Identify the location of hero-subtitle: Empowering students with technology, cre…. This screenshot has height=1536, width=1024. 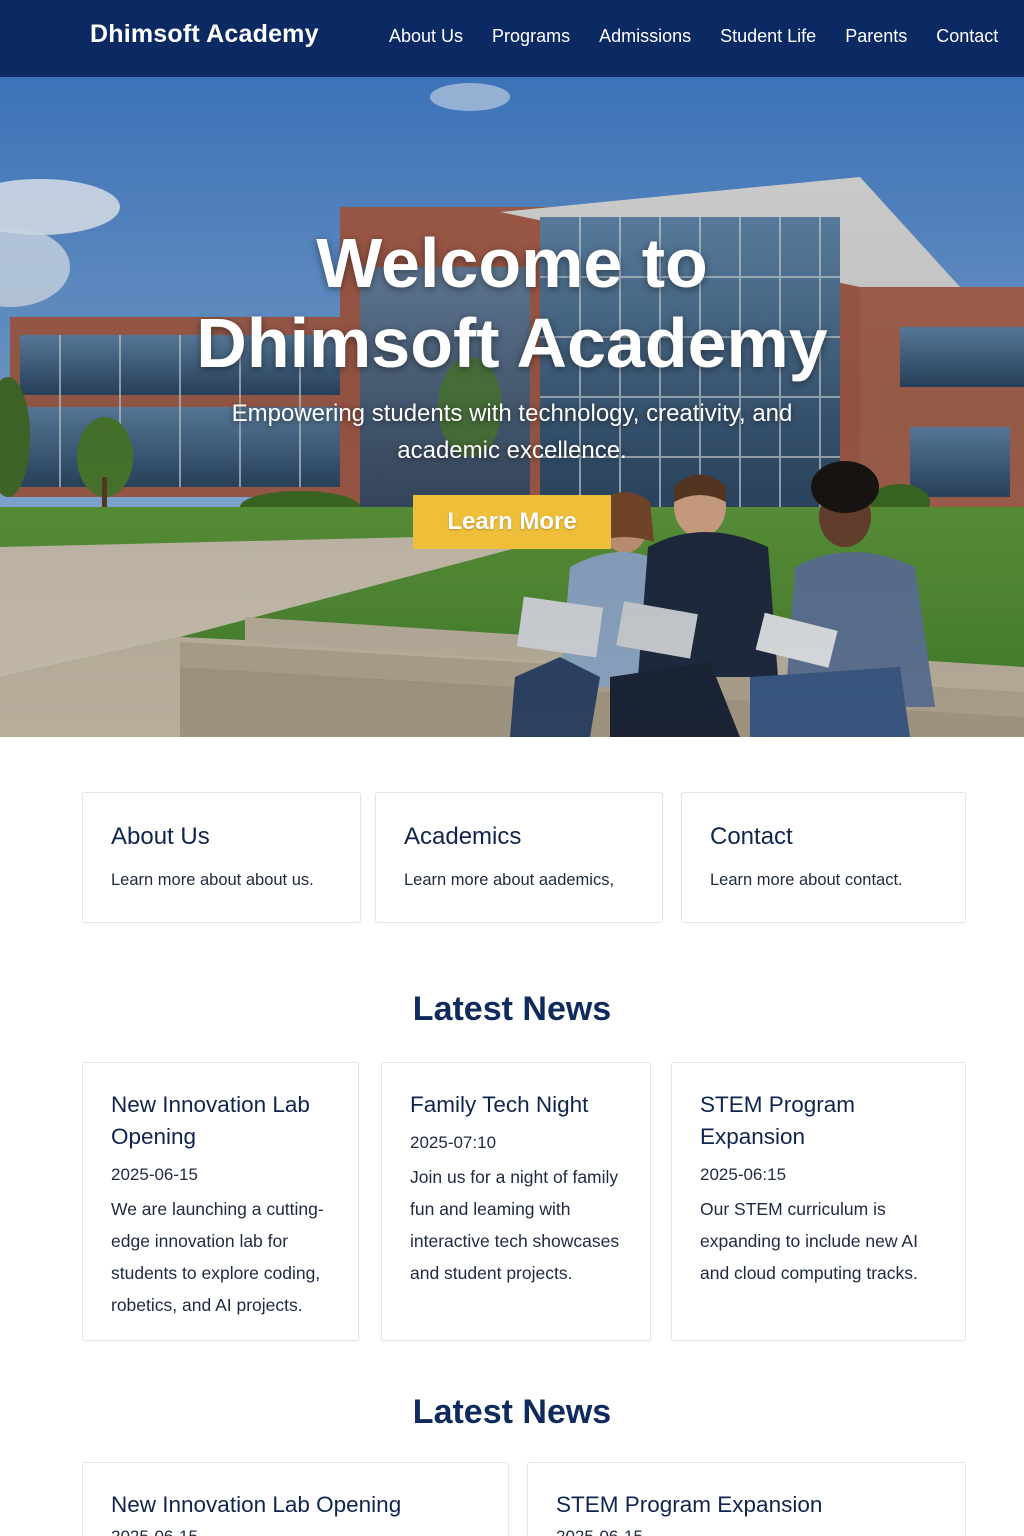
(512, 432).